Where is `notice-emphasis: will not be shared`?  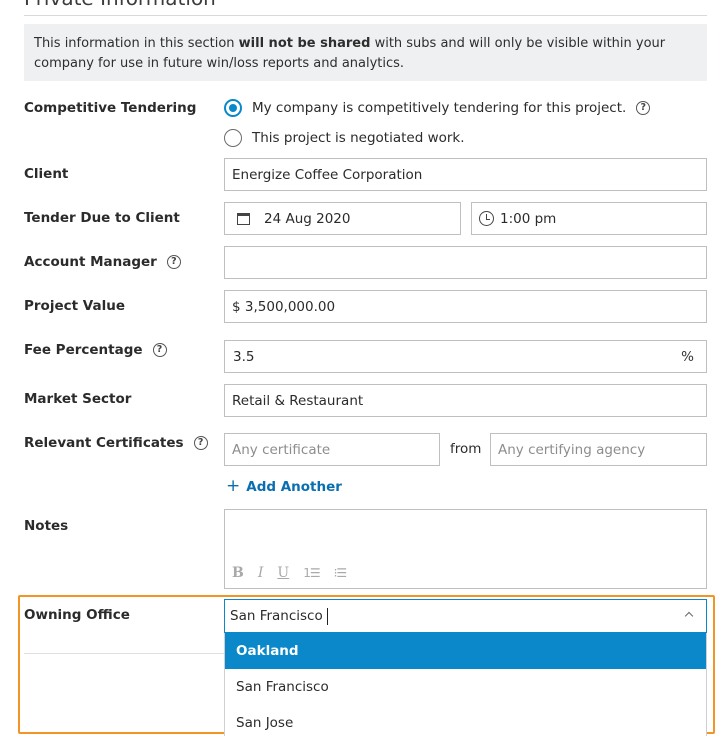 notice-emphasis: will not be shared is located at coordinates (304, 43).